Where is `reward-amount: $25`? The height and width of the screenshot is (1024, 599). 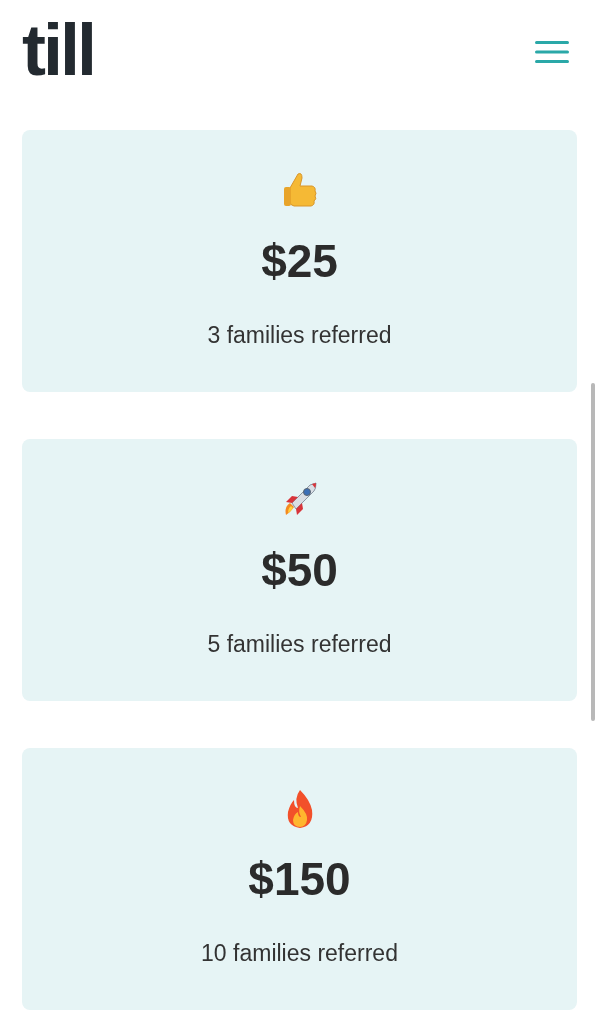
reward-amount: $25 is located at coordinates (299, 261).